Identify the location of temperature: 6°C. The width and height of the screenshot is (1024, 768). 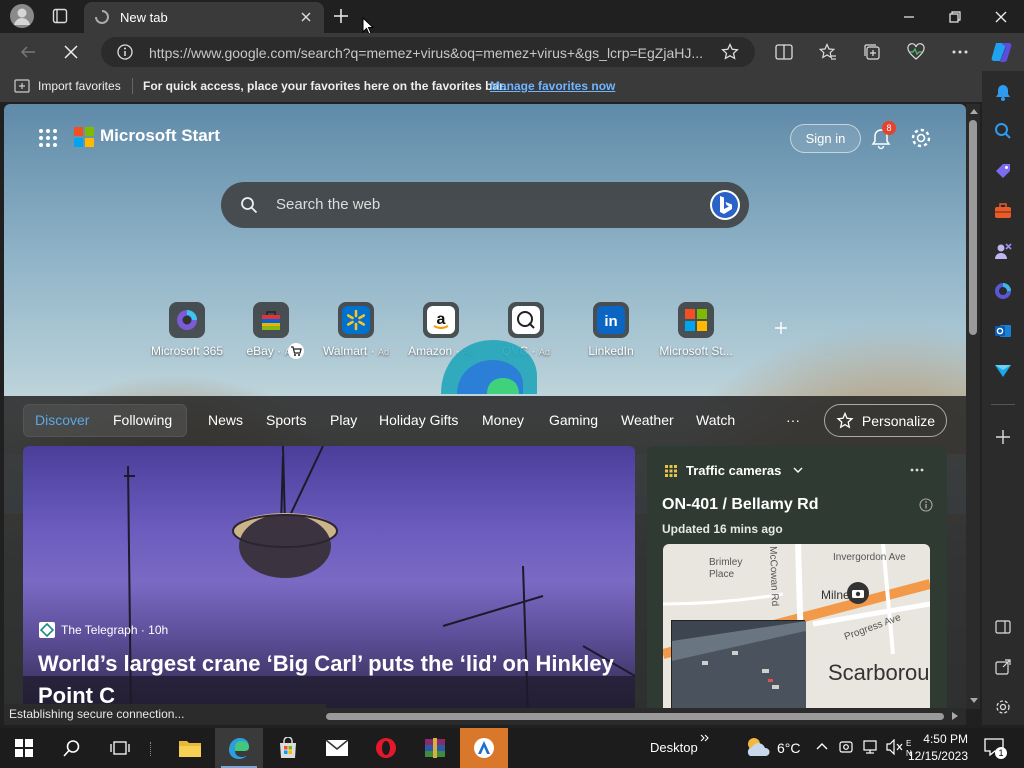
(789, 748).